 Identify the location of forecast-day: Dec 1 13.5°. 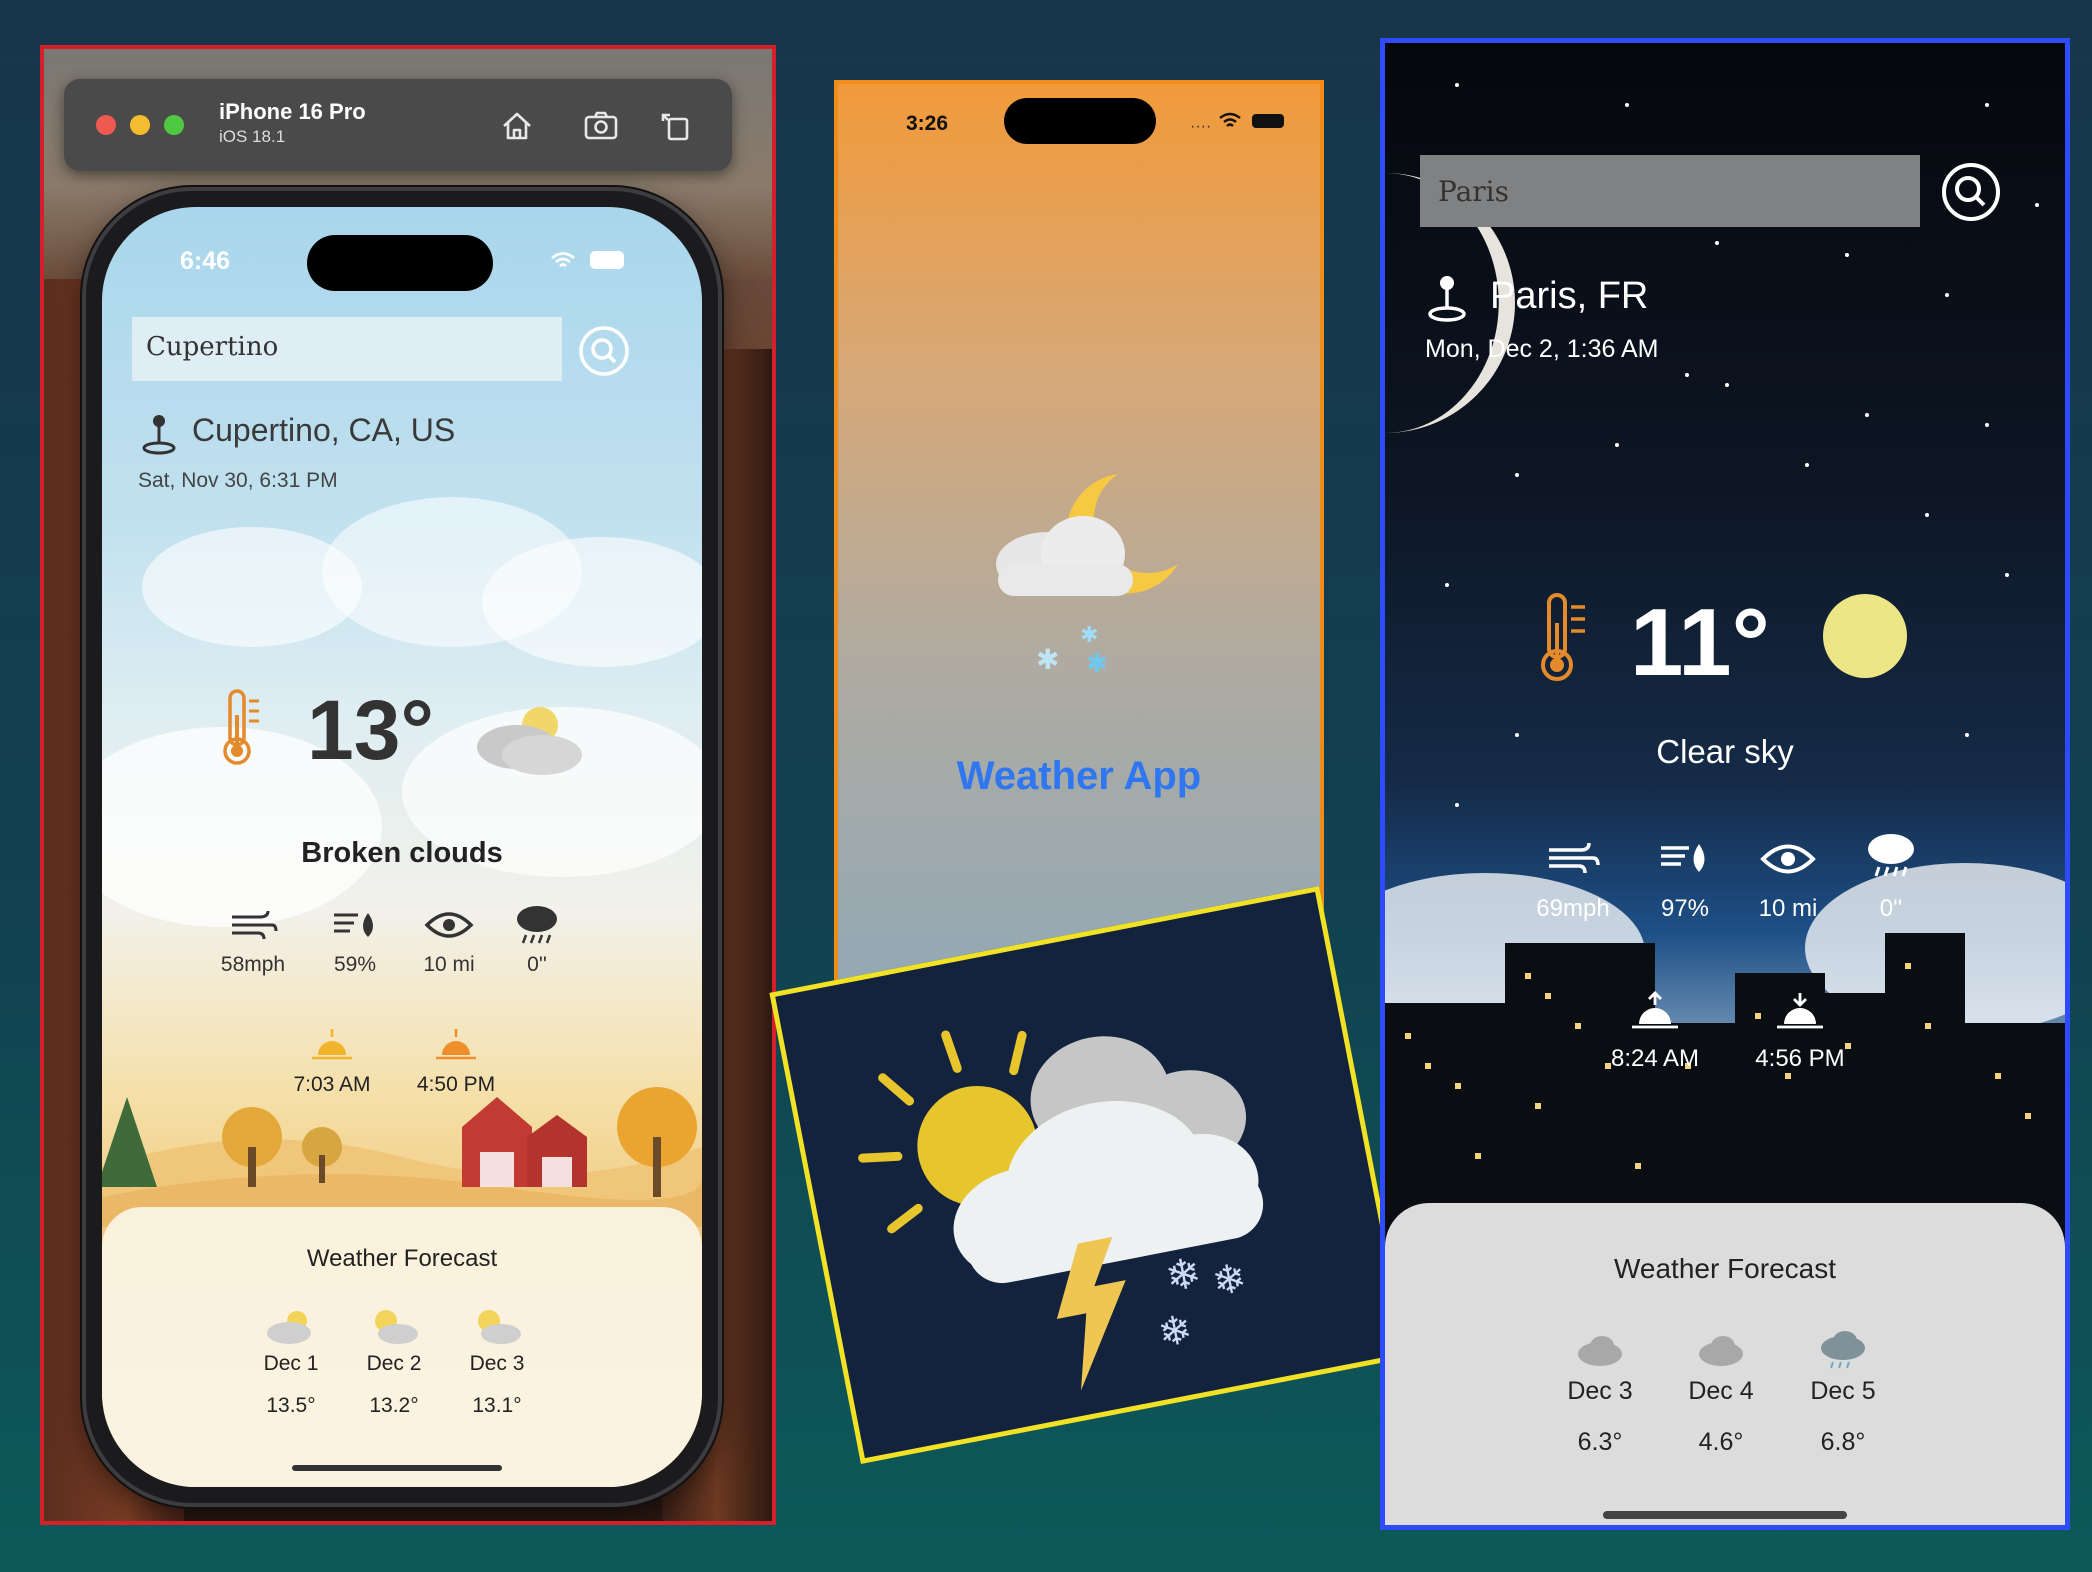
(291, 1362).